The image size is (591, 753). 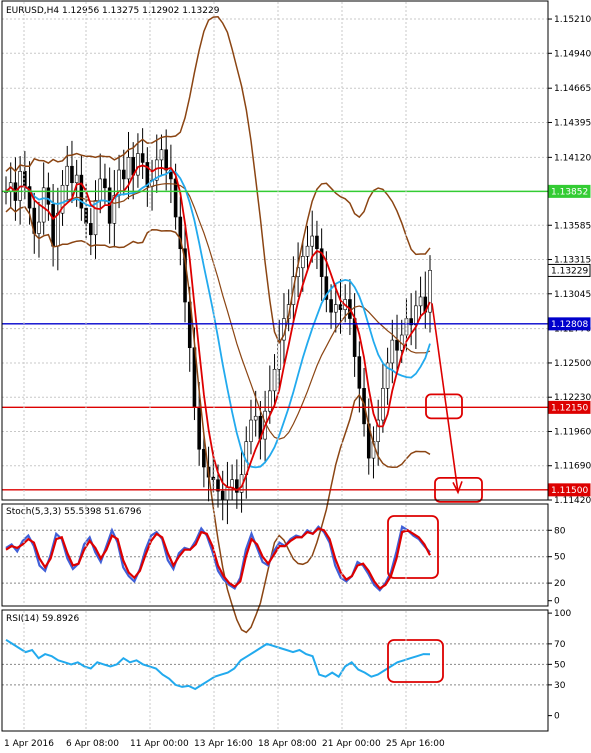 What do you see at coordinates (569, 491) in the screenshot?
I see `price-tag-label: 1.11500` at bounding box center [569, 491].